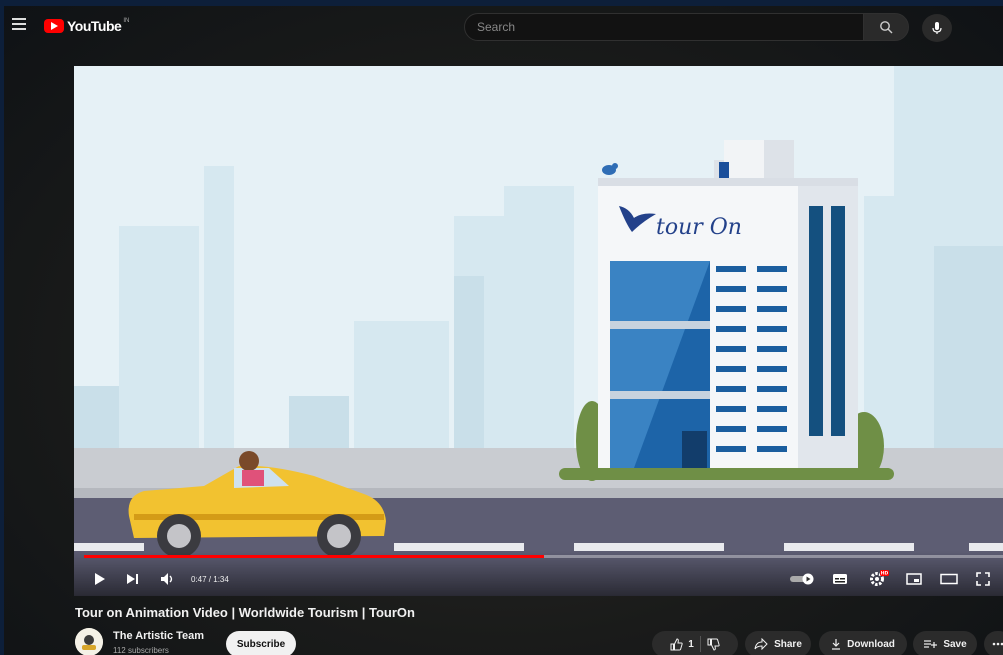  I want to click on like-button: 1, so click(682, 644).